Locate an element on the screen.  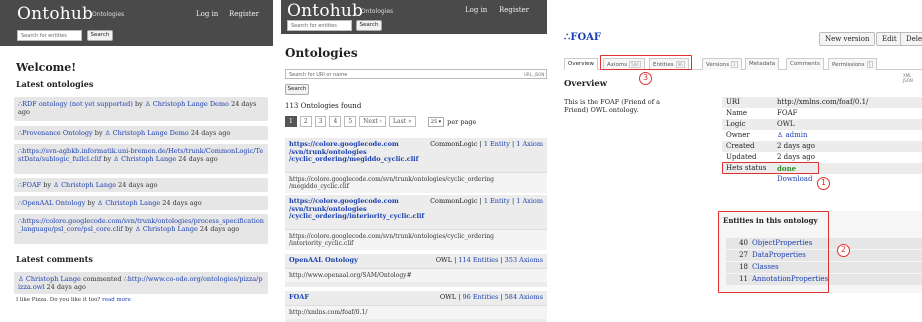
ontology-link: ∴FOAF is located at coordinates (29, 185).